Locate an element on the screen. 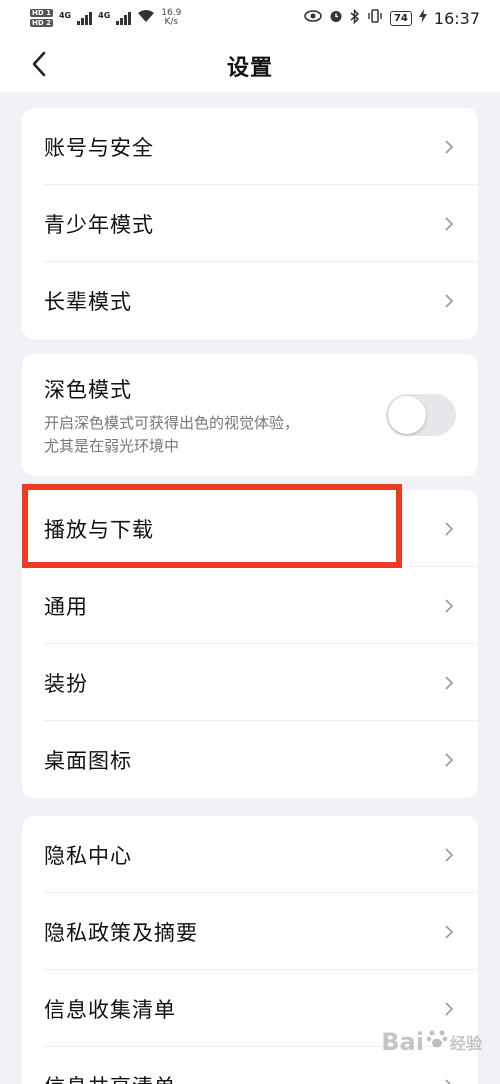  bluetooth-icon is located at coordinates (355, 18).